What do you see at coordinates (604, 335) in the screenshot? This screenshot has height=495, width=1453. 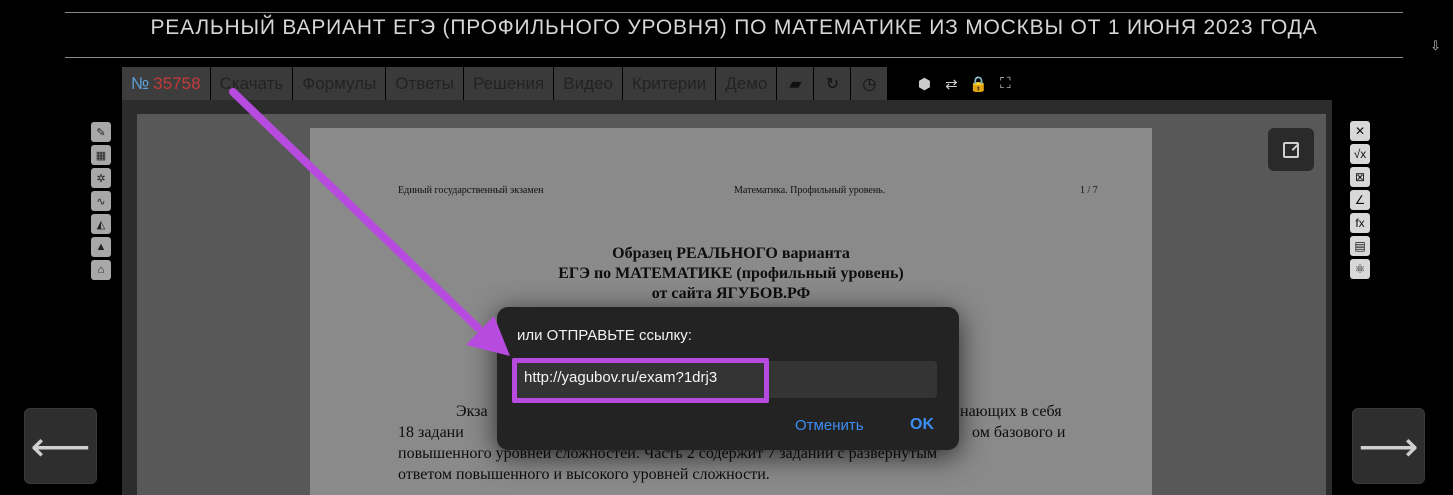 I see `dialog-prompt: или ОТПРАВЬТЕ ссылку:` at bounding box center [604, 335].